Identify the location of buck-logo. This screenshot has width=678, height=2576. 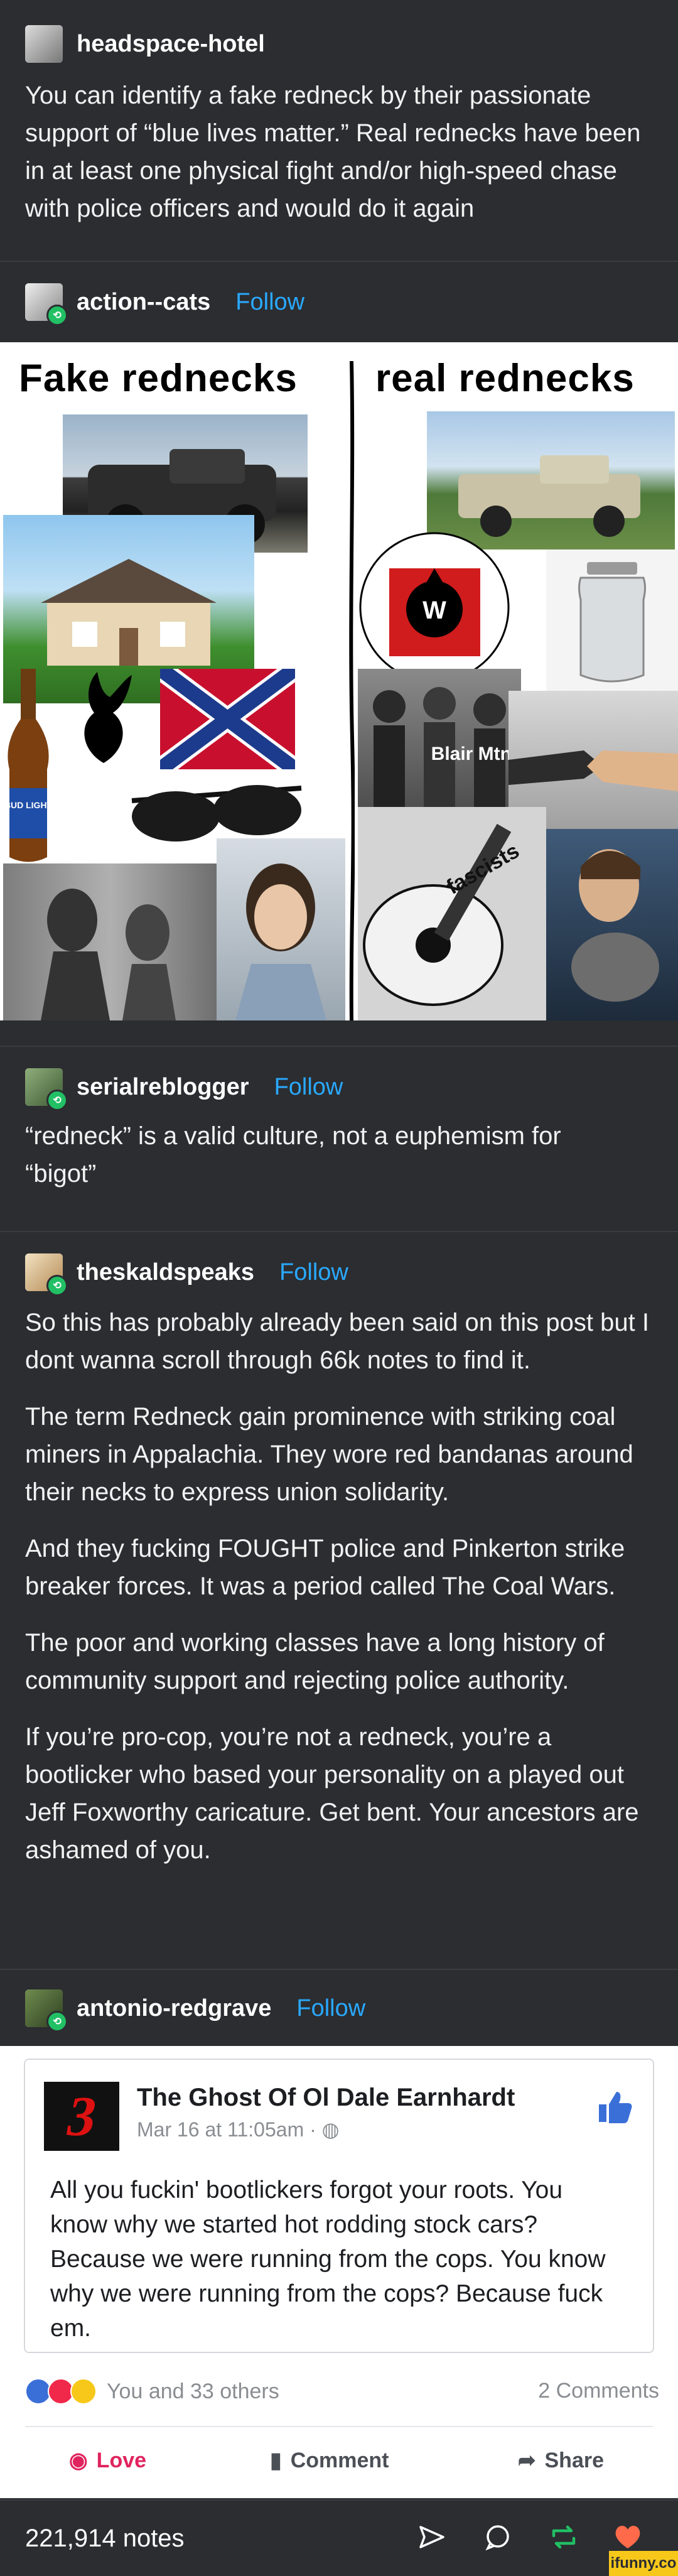
(103, 719).